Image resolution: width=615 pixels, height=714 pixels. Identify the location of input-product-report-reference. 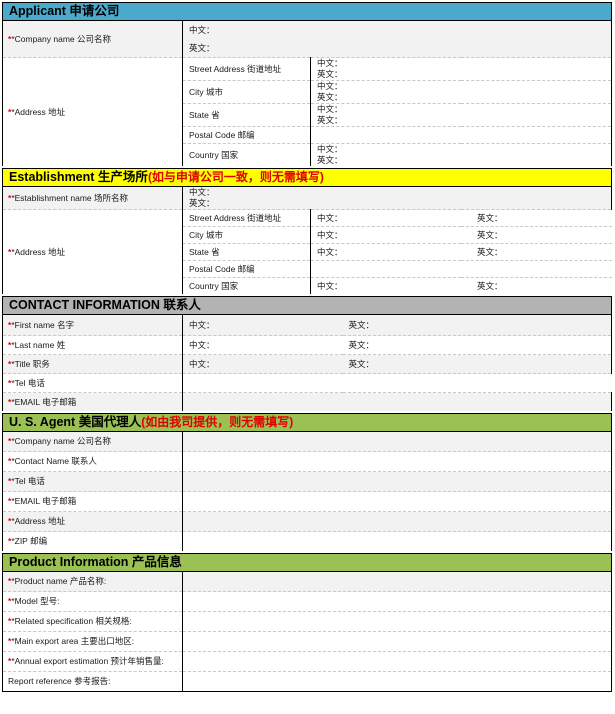
(397, 681).